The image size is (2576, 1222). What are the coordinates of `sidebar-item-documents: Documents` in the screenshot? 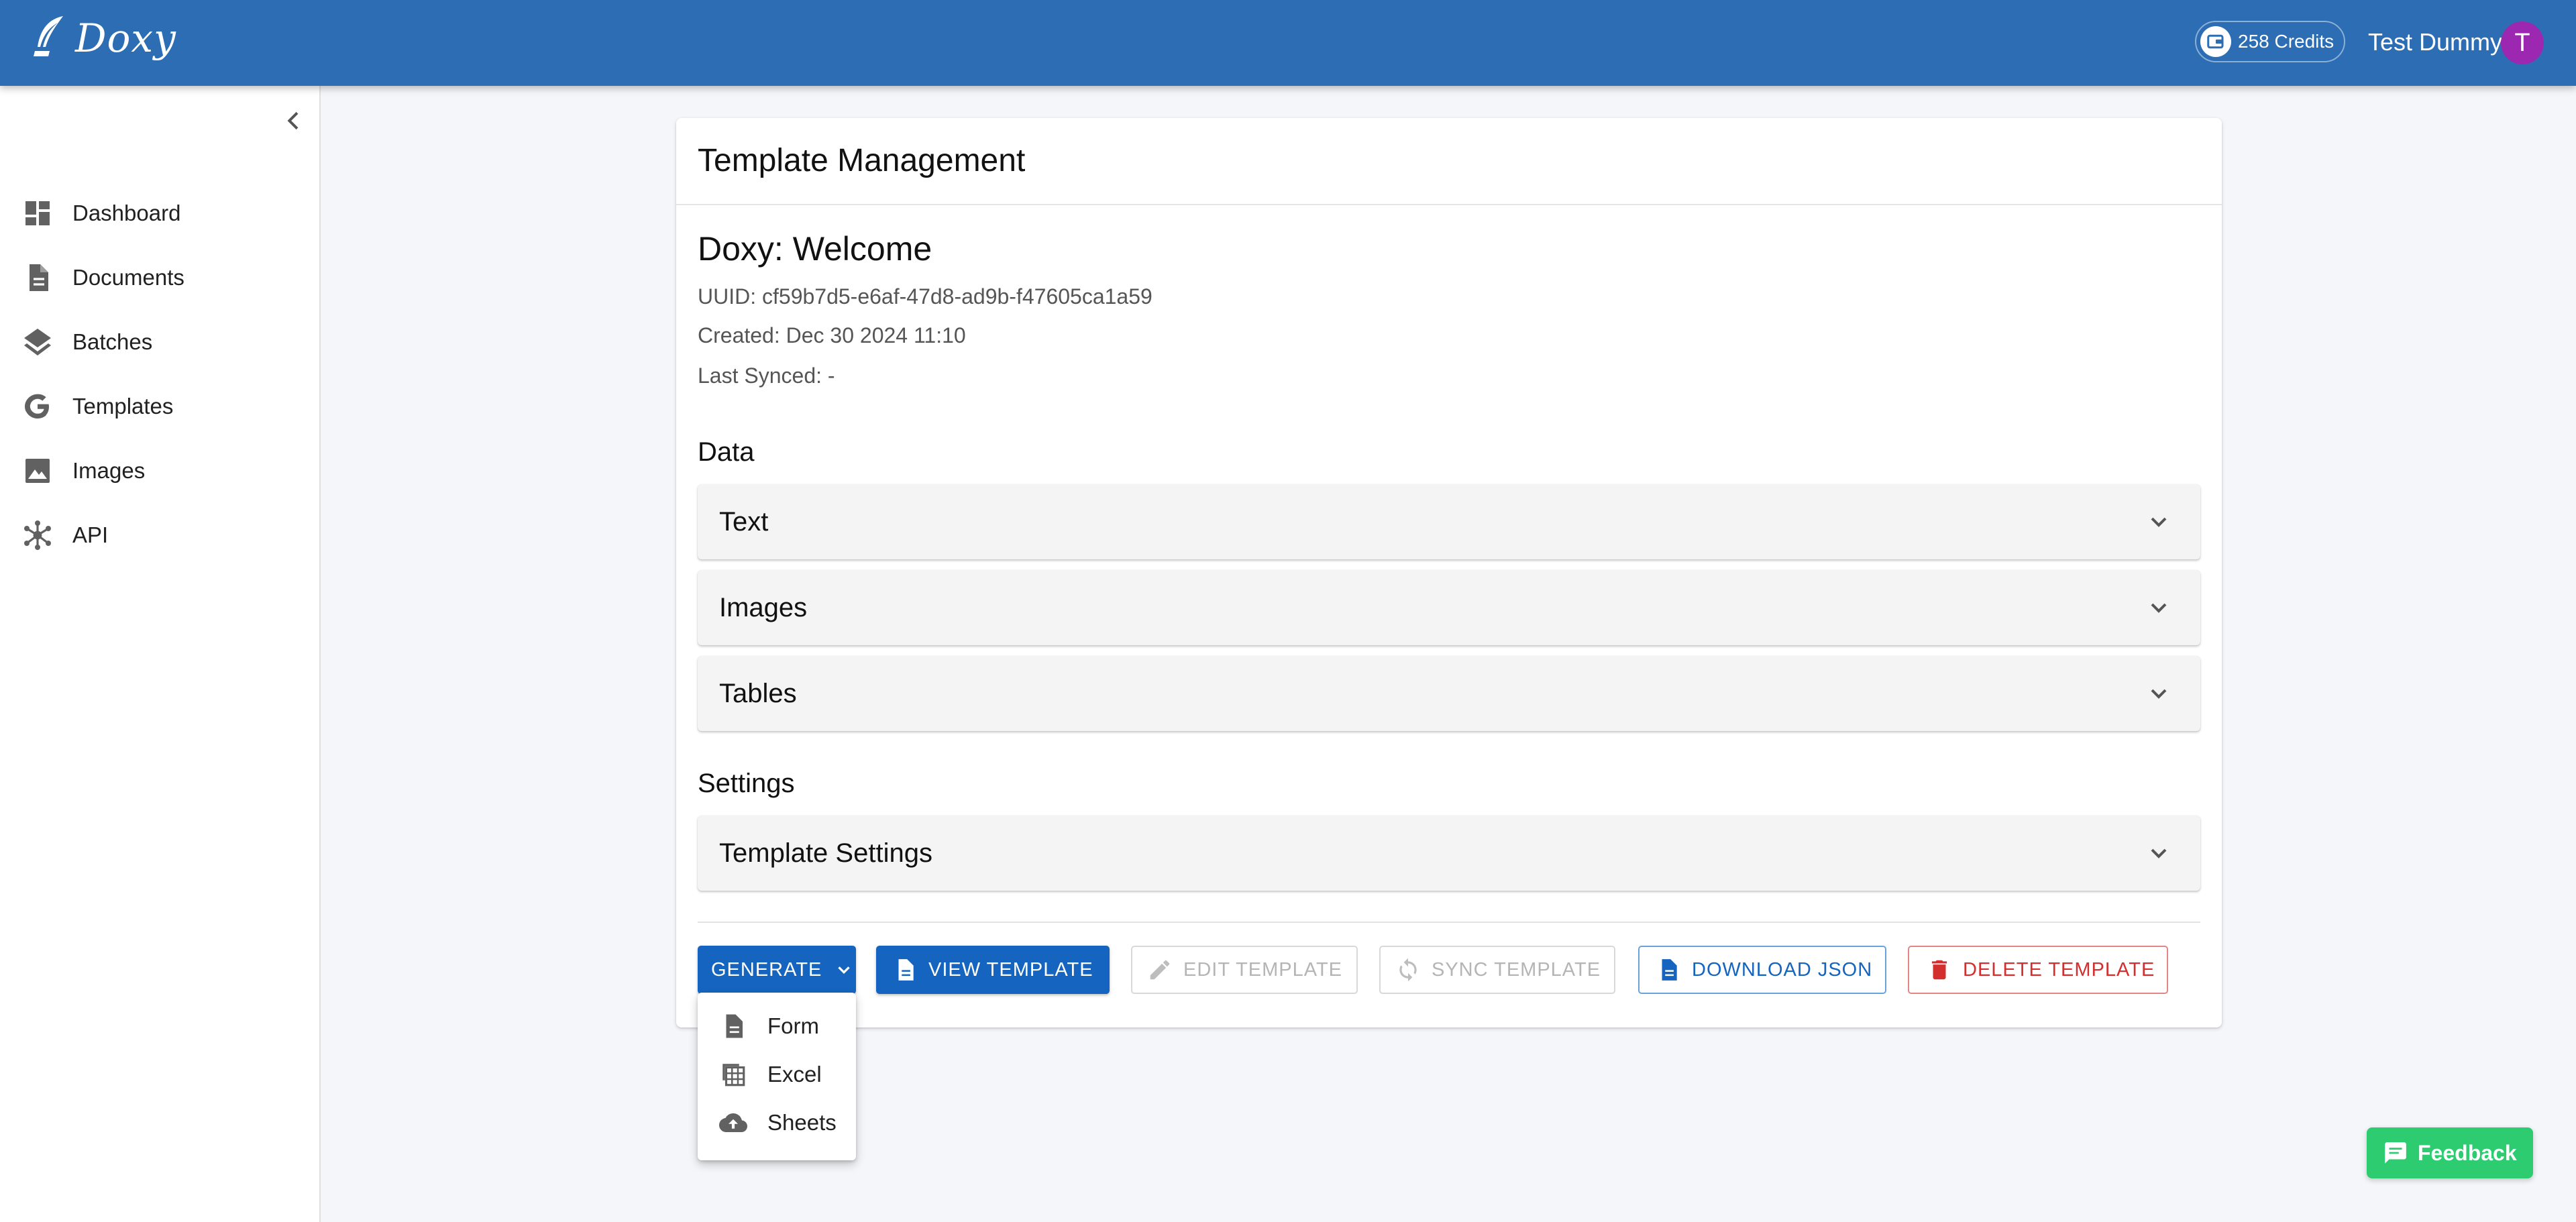 It's located at (159, 277).